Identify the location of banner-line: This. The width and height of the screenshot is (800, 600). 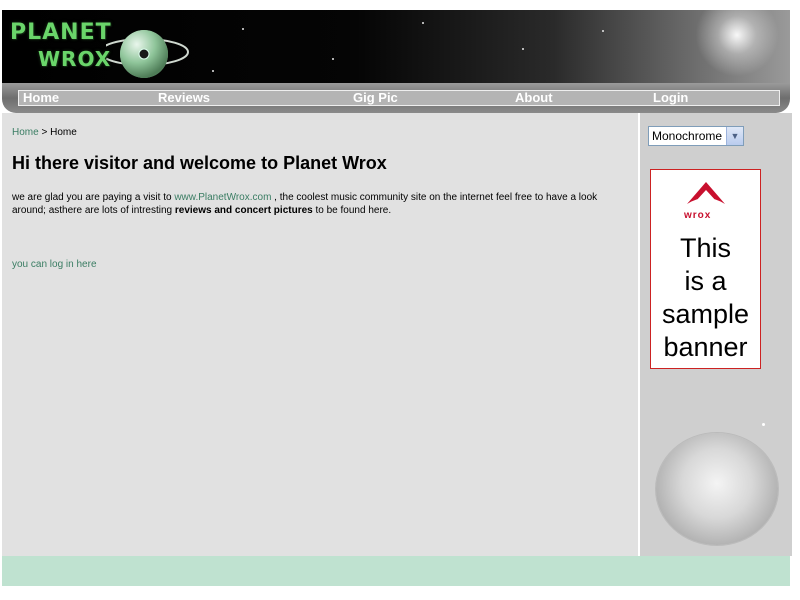
(705, 248).